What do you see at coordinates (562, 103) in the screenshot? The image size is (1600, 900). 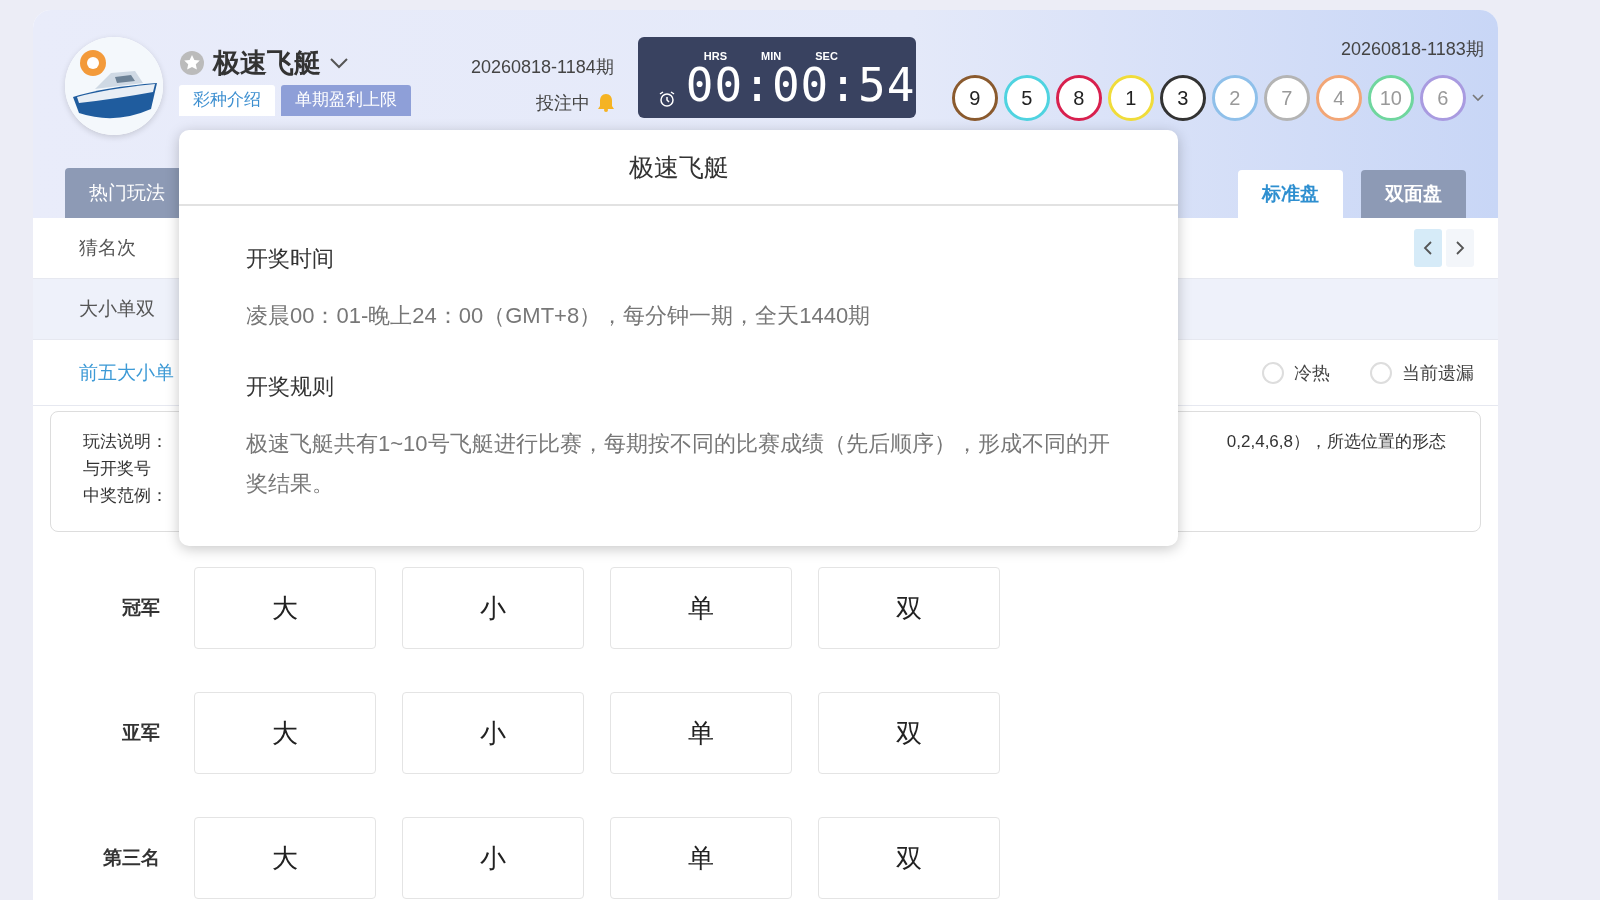 I see `betting-status: 投注中` at bounding box center [562, 103].